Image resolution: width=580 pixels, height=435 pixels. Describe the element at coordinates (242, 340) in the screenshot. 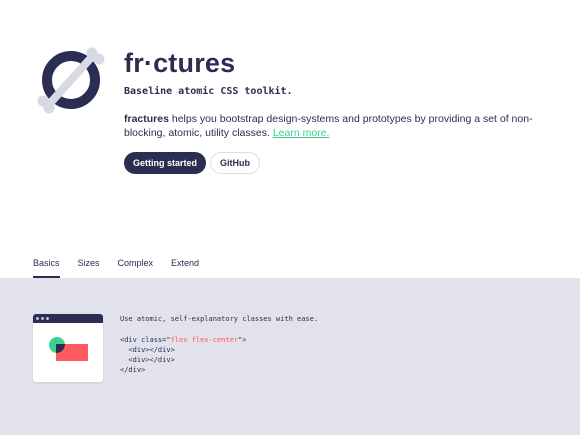

I see `code-token: ">` at that location.